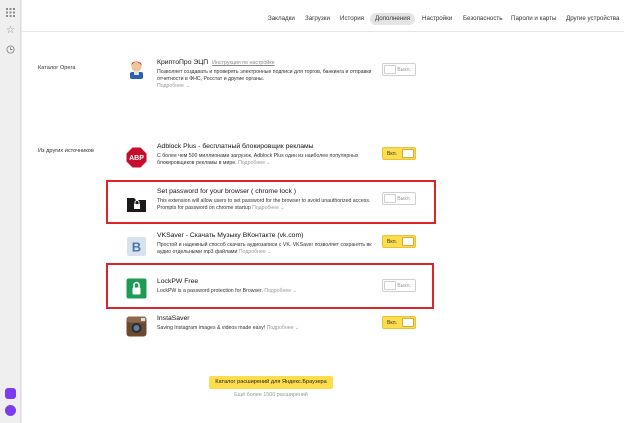  What do you see at coordinates (178, 281) in the screenshot?
I see `extension-title: LockPW Free` at bounding box center [178, 281].